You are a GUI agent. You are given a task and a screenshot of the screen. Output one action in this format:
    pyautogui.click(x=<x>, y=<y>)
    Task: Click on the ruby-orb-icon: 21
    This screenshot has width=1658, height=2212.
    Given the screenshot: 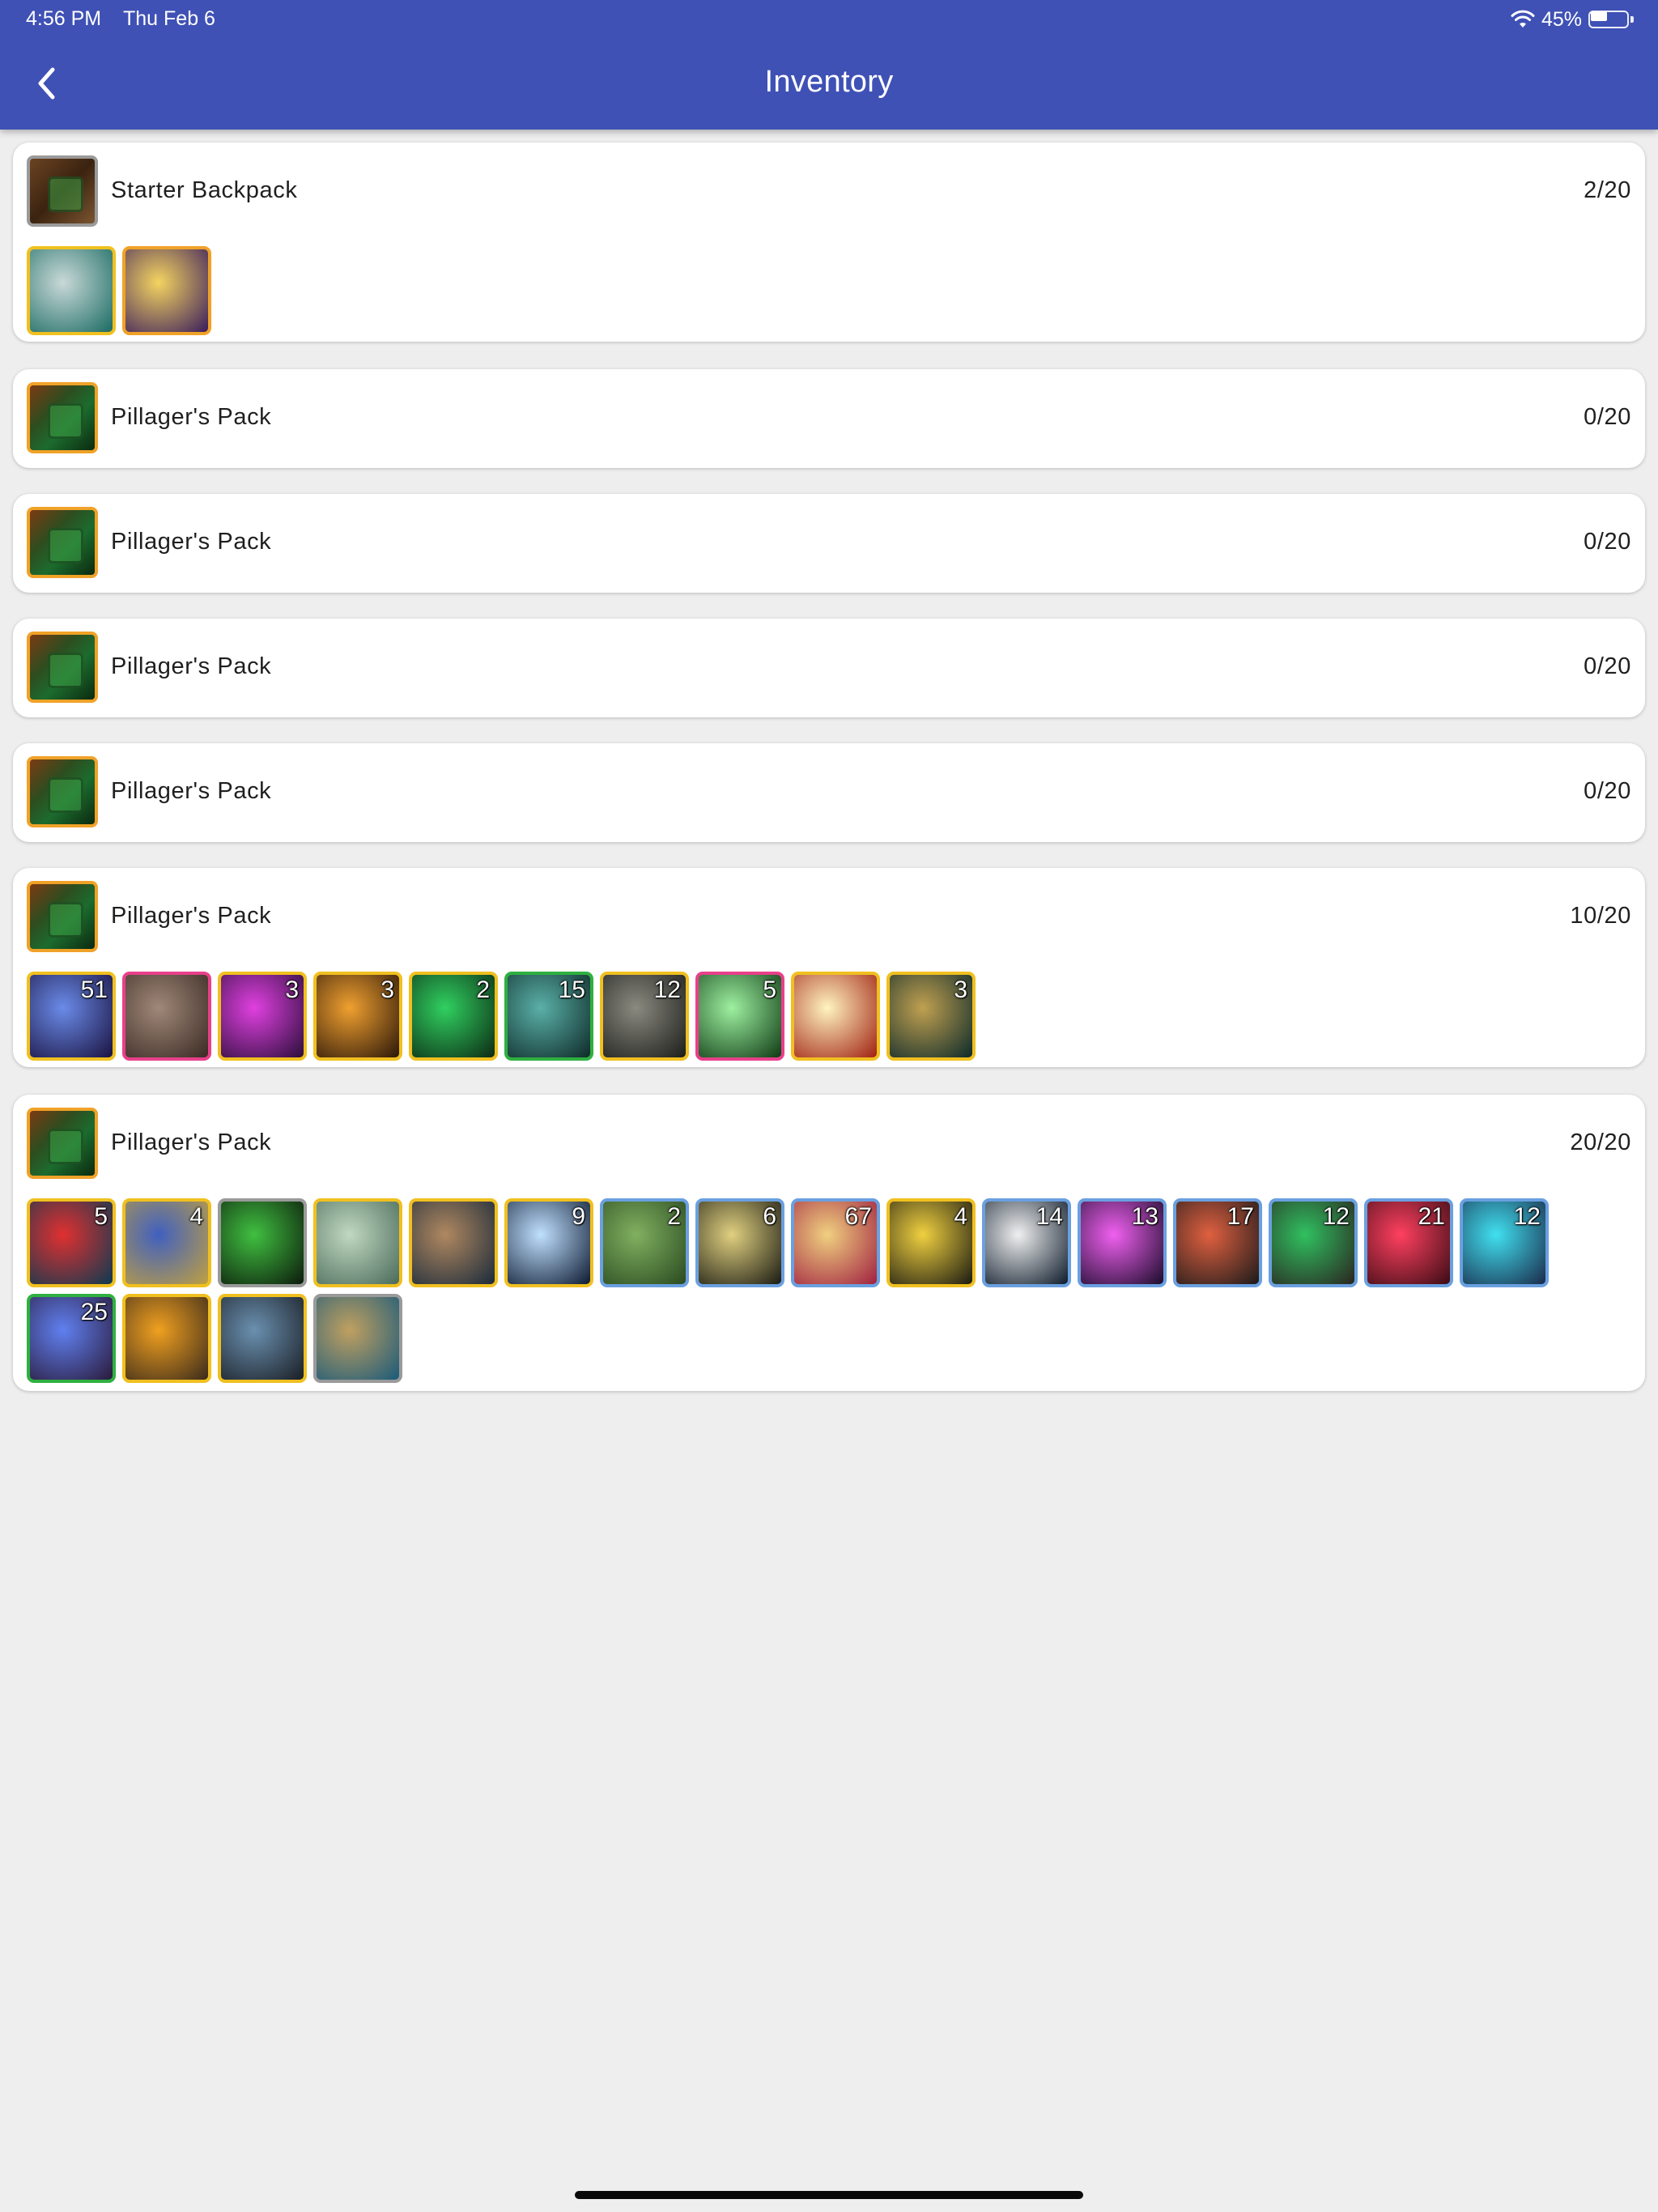 What is the action you would take?
    pyautogui.click(x=1408, y=1243)
    